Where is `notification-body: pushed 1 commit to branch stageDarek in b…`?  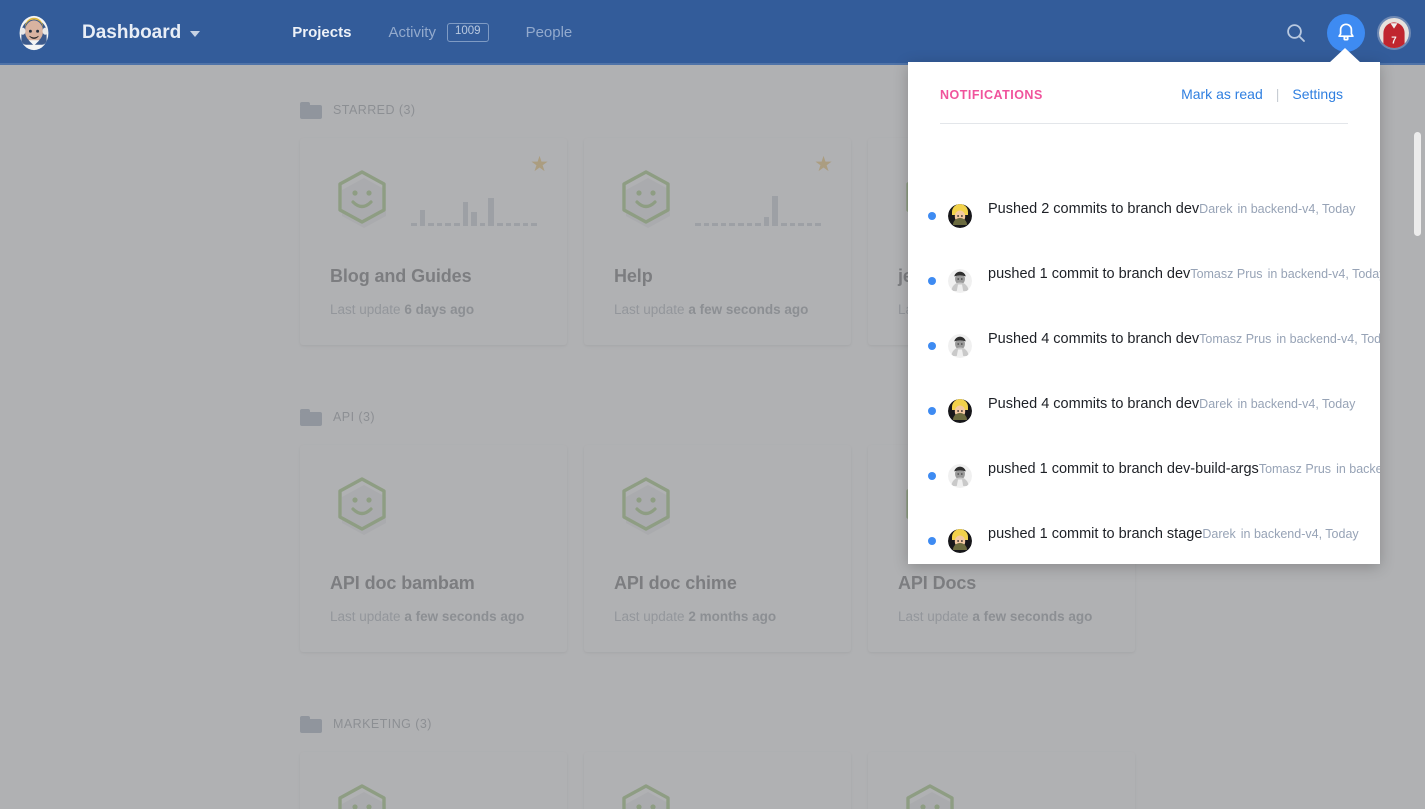 notification-body: pushed 1 commit to branch stageDarek in b… is located at coordinates (1173, 534).